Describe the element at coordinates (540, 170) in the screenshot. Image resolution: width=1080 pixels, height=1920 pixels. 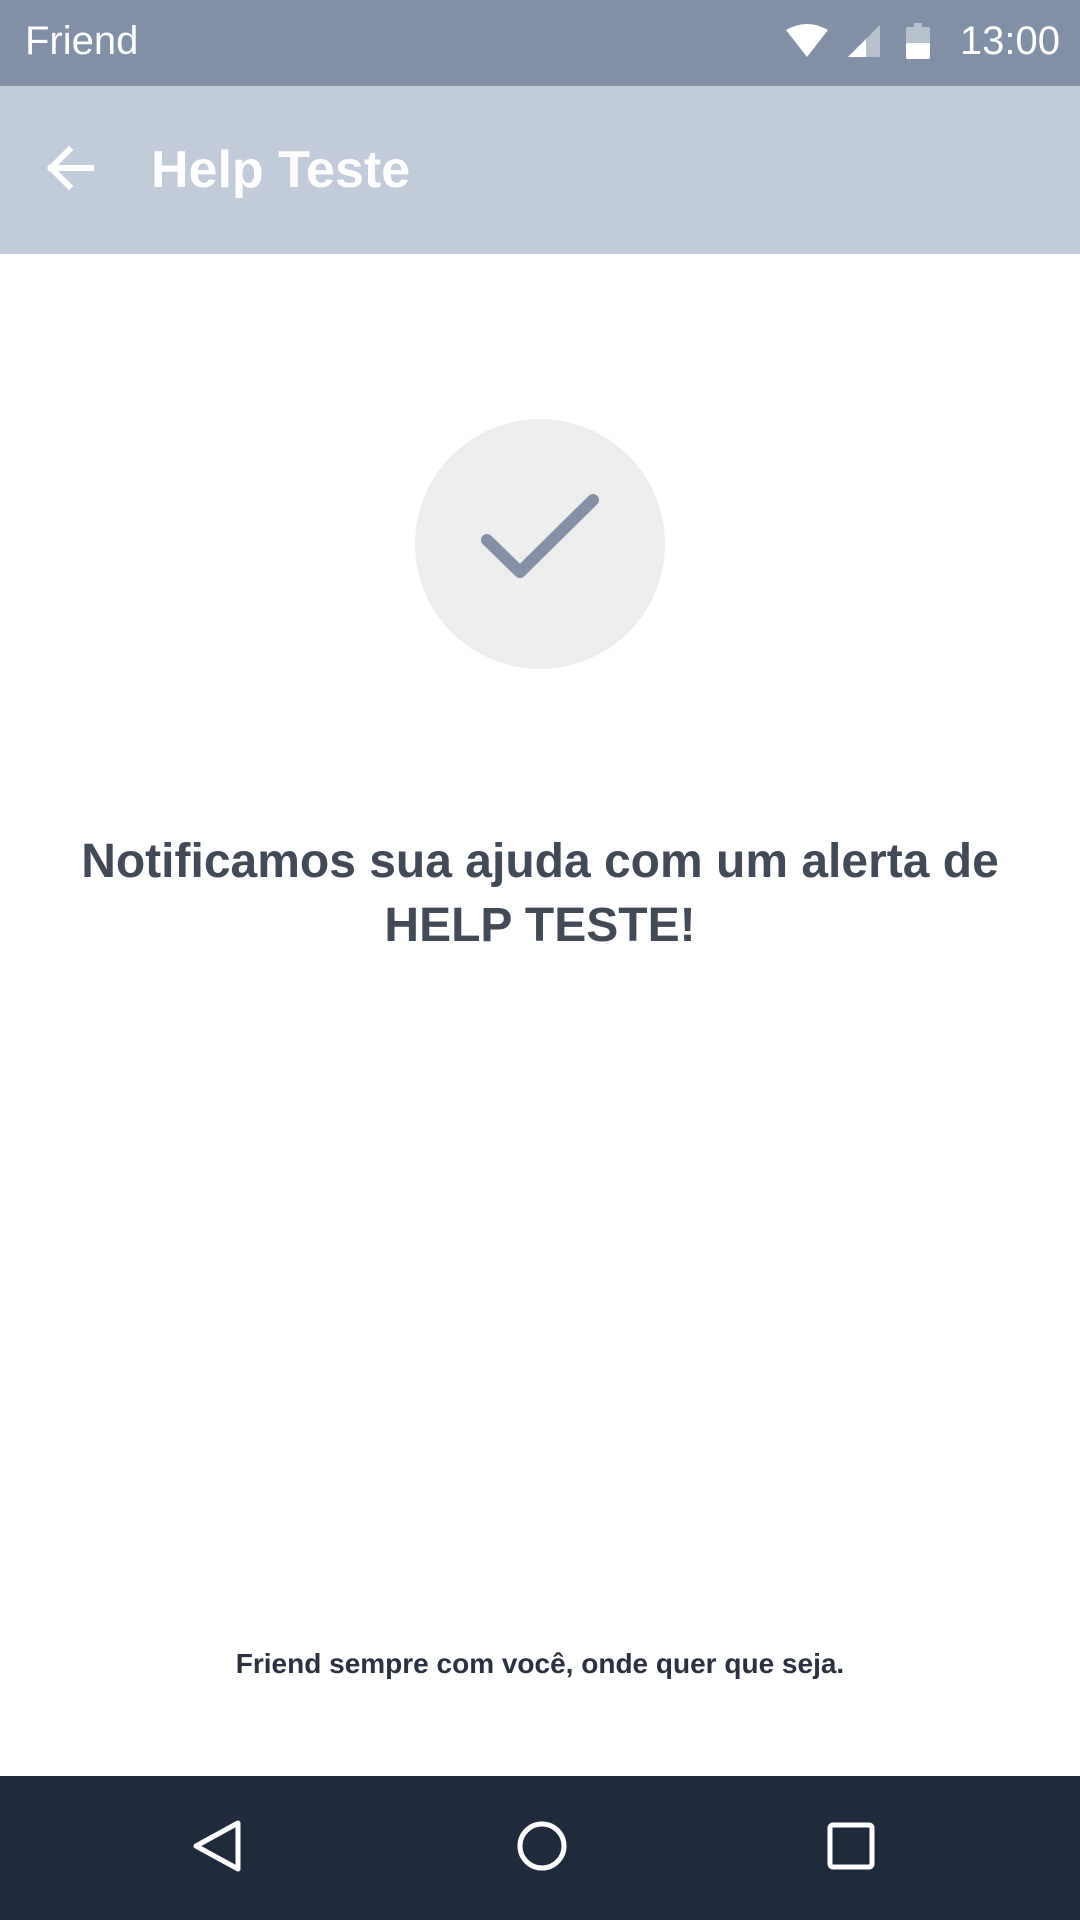
I see `app-bar: Help Teste` at that location.